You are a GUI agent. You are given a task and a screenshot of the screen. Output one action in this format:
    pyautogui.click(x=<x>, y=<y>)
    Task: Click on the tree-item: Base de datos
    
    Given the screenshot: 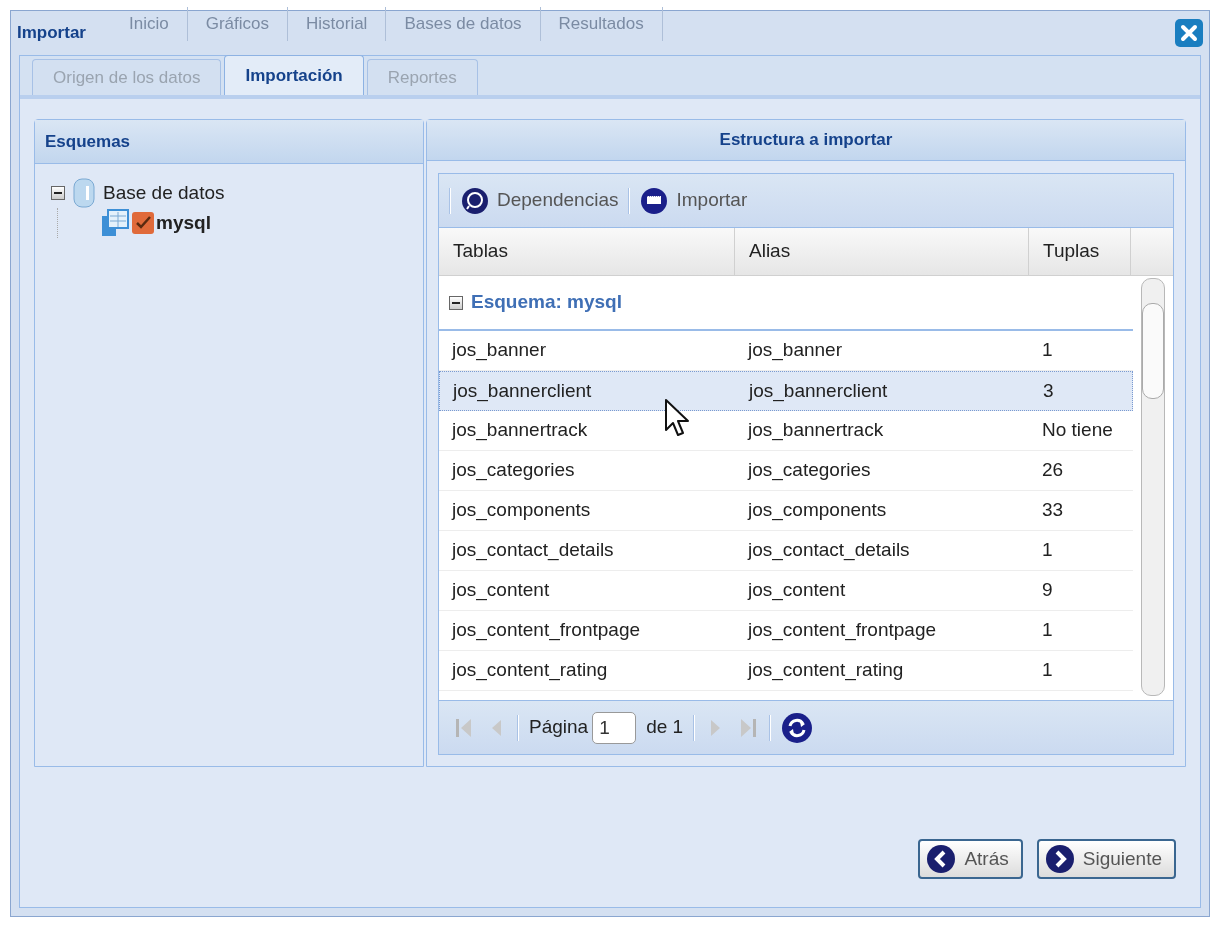 What is the action you would take?
    pyautogui.click(x=164, y=193)
    